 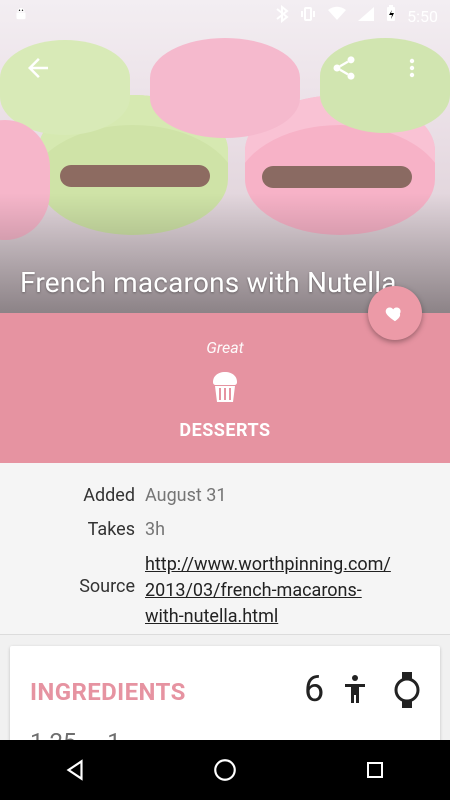 I want to click on status-bar: 5:50, so click(x=225, y=16).